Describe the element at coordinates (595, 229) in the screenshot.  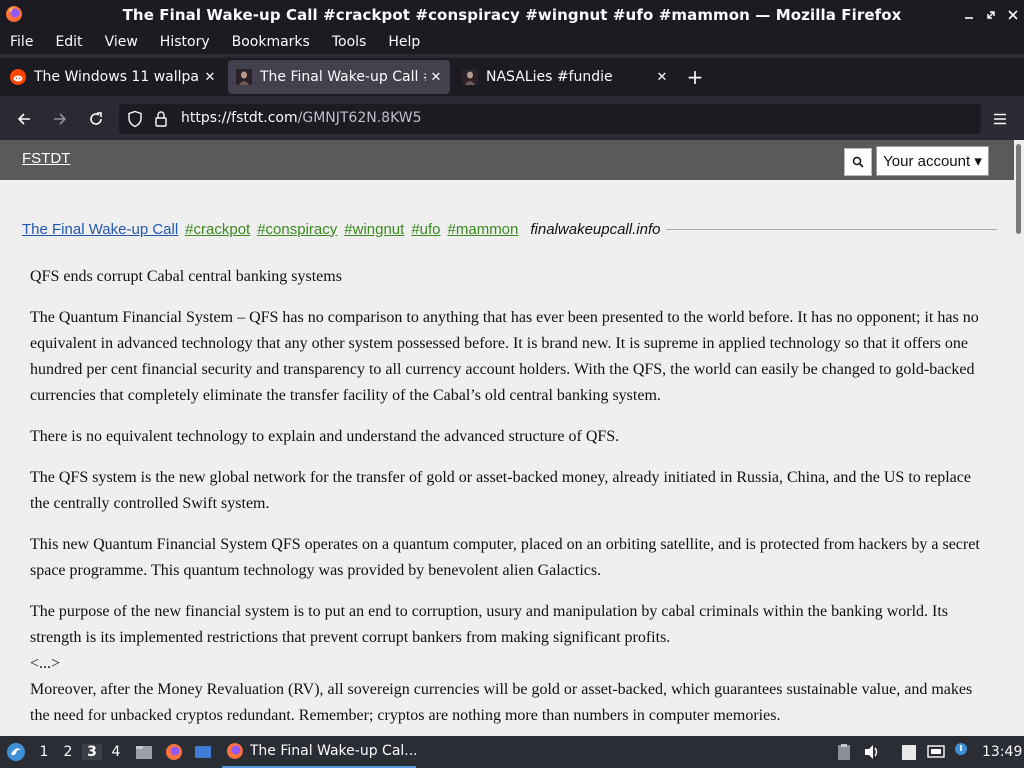
I see `post-source: finalwakeupcall.info` at that location.